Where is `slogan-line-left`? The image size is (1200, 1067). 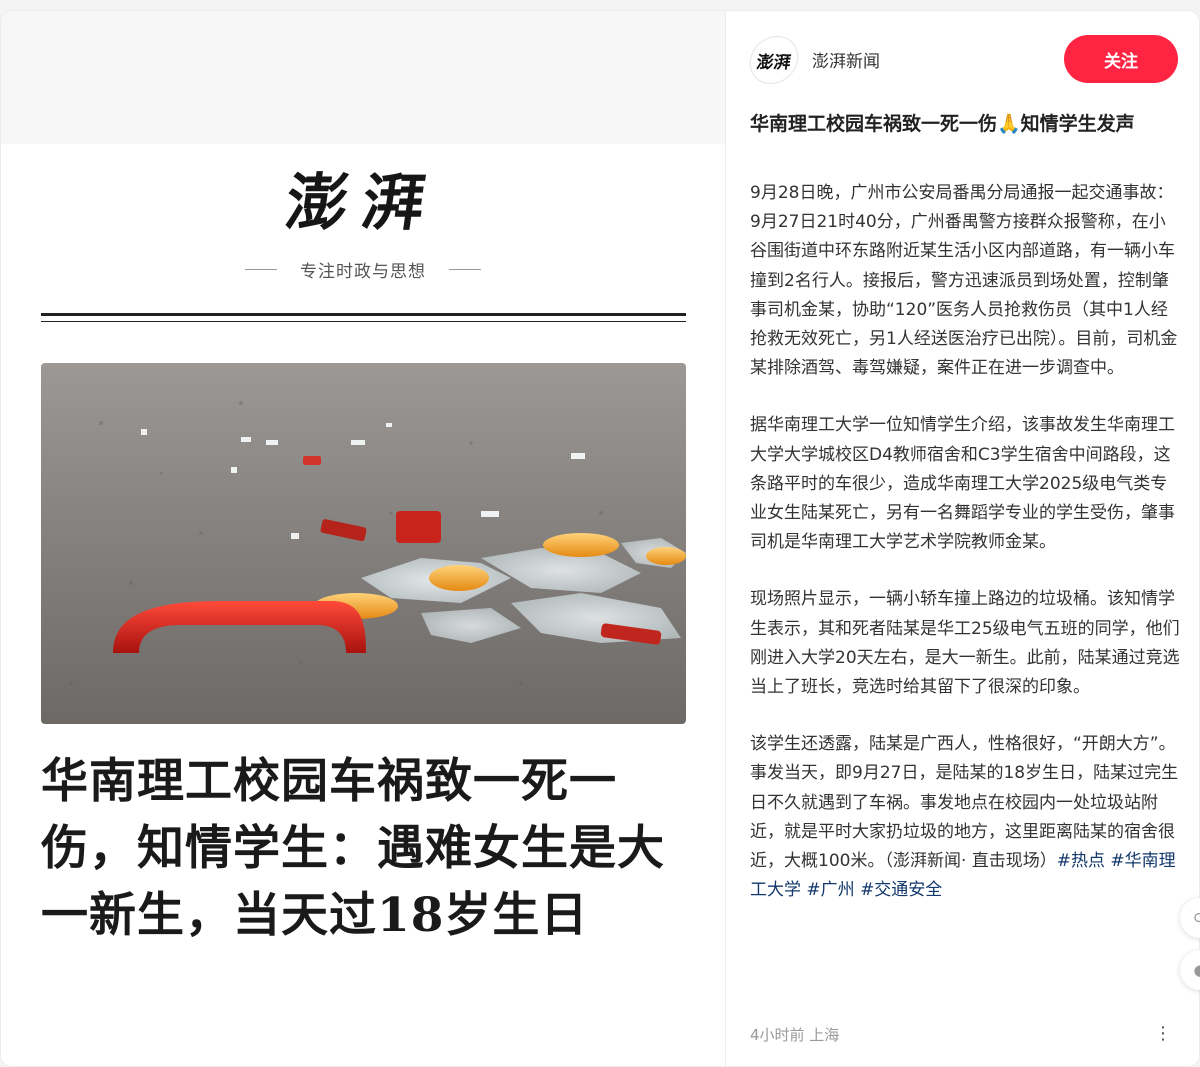 slogan-line-left is located at coordinates (261, 269).